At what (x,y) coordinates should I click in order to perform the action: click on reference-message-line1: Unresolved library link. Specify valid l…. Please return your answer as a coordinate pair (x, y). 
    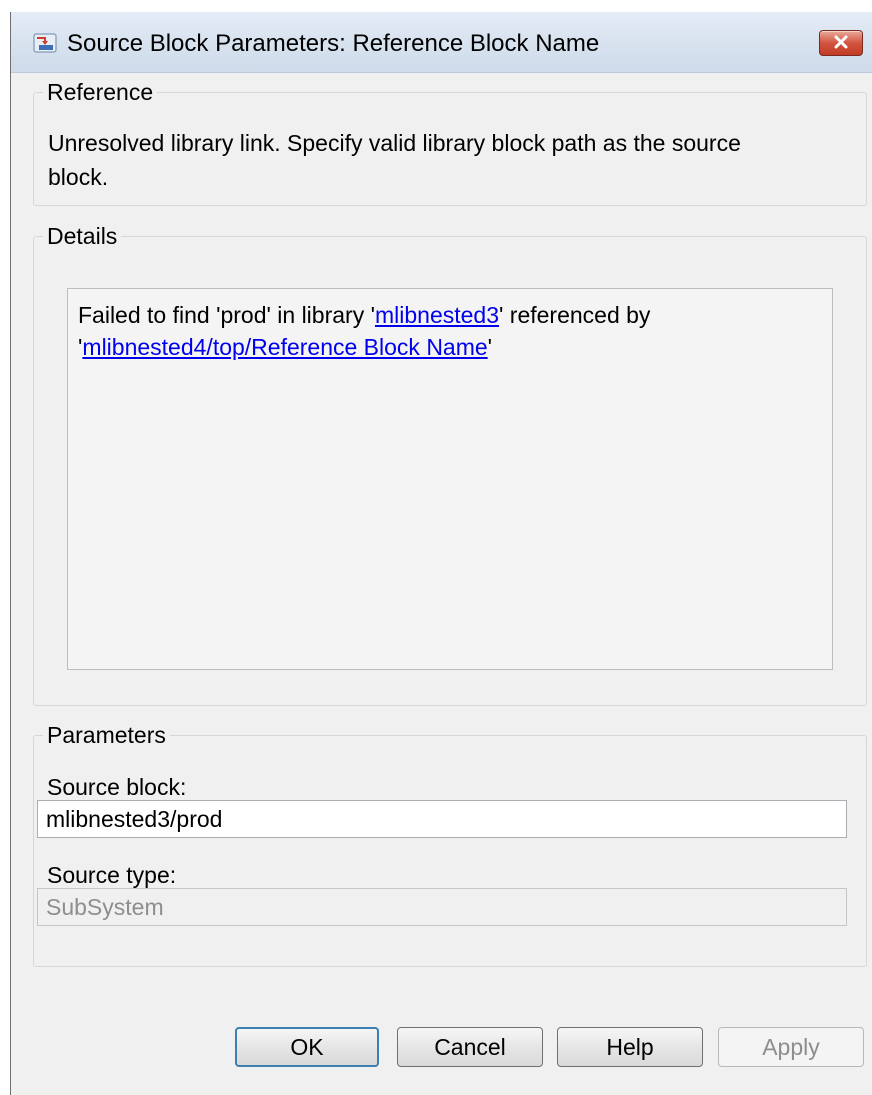
    Looking at the image, I should click on (394, 143).